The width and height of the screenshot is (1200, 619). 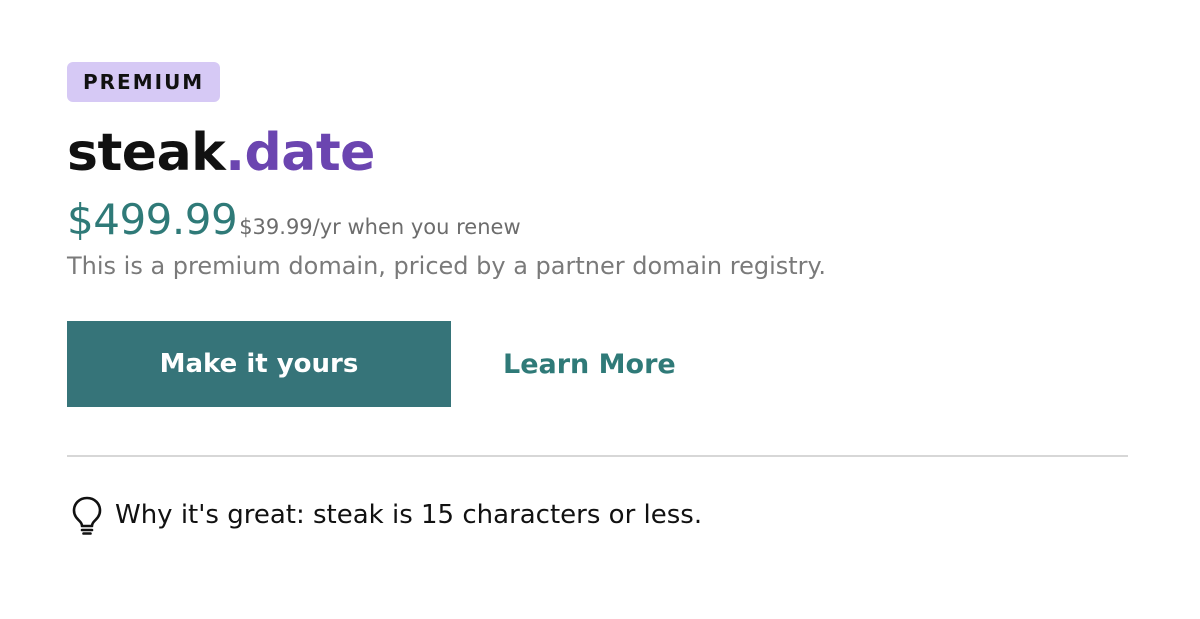 I want to click on actions-row: Make it yours Learn More, so click(x=597, y=364).